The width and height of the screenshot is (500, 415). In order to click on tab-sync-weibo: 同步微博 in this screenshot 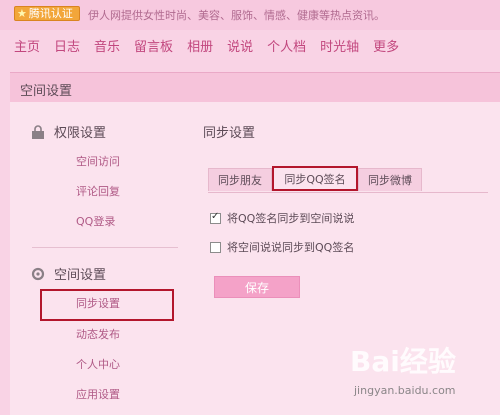, I will do `click(390, 179)`.